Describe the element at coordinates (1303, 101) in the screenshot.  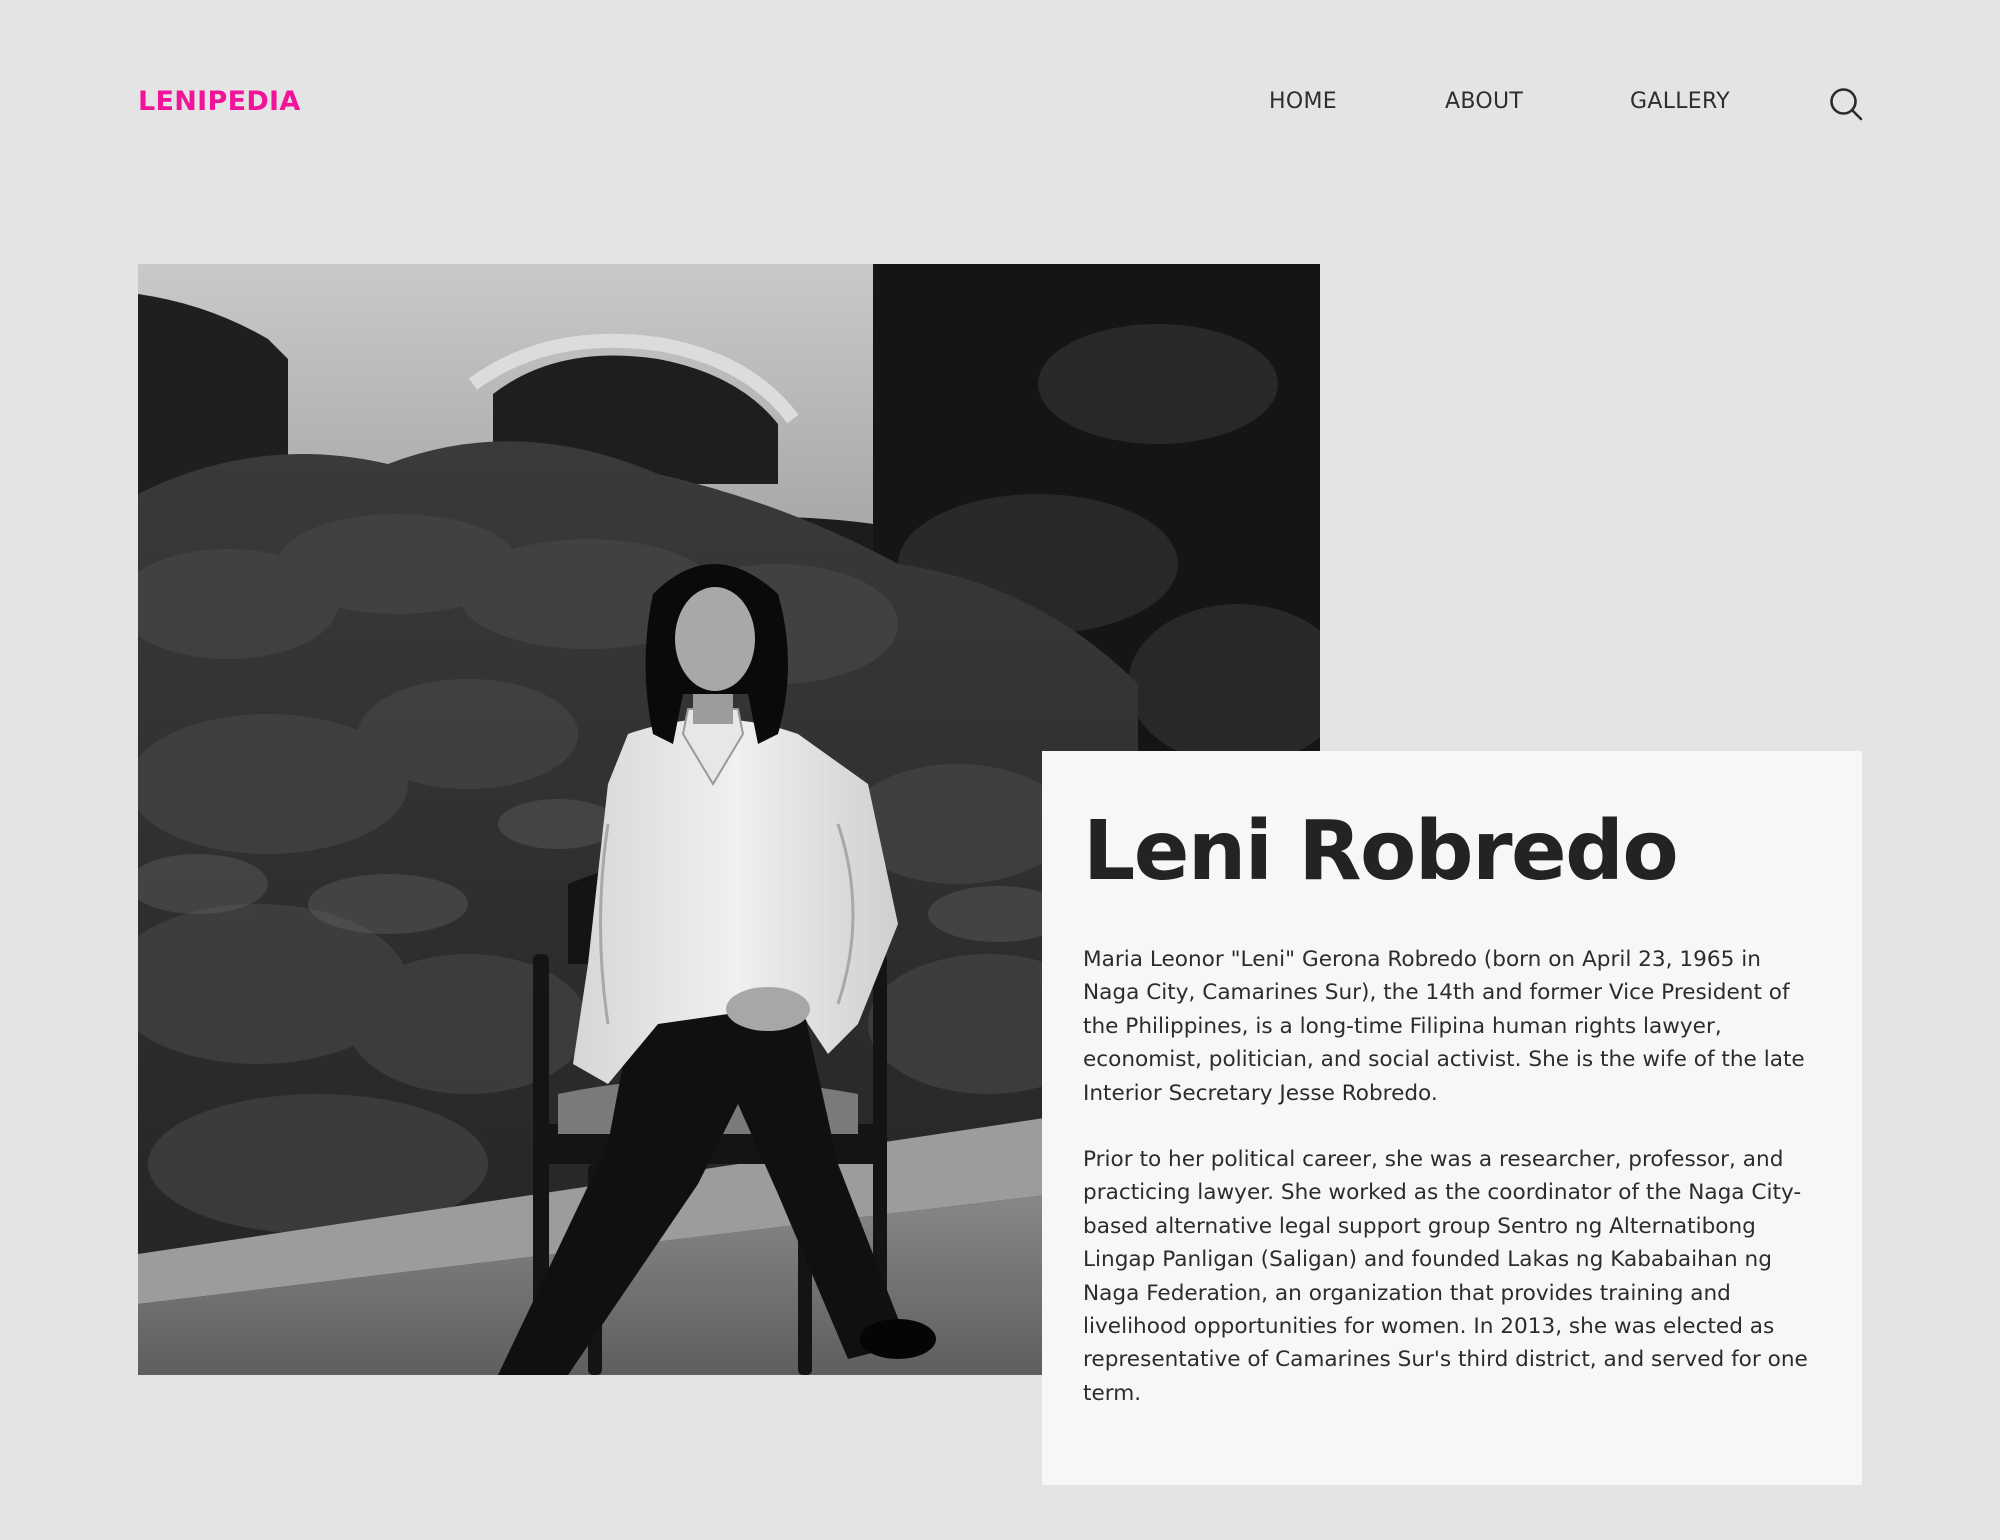
I see `nav-home-link: HOME` at that location.